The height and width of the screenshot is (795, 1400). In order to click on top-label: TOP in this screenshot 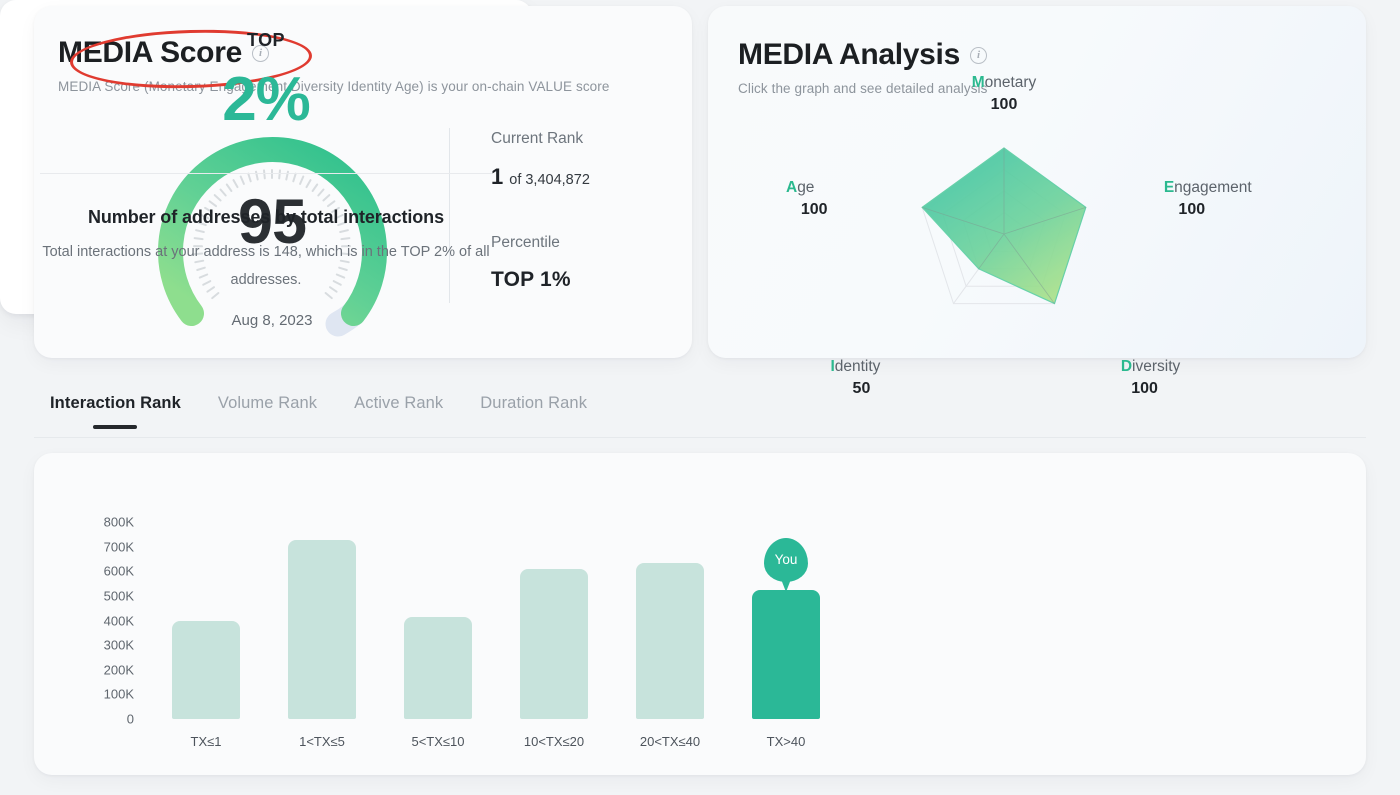, I will do `click(266, 40)`.